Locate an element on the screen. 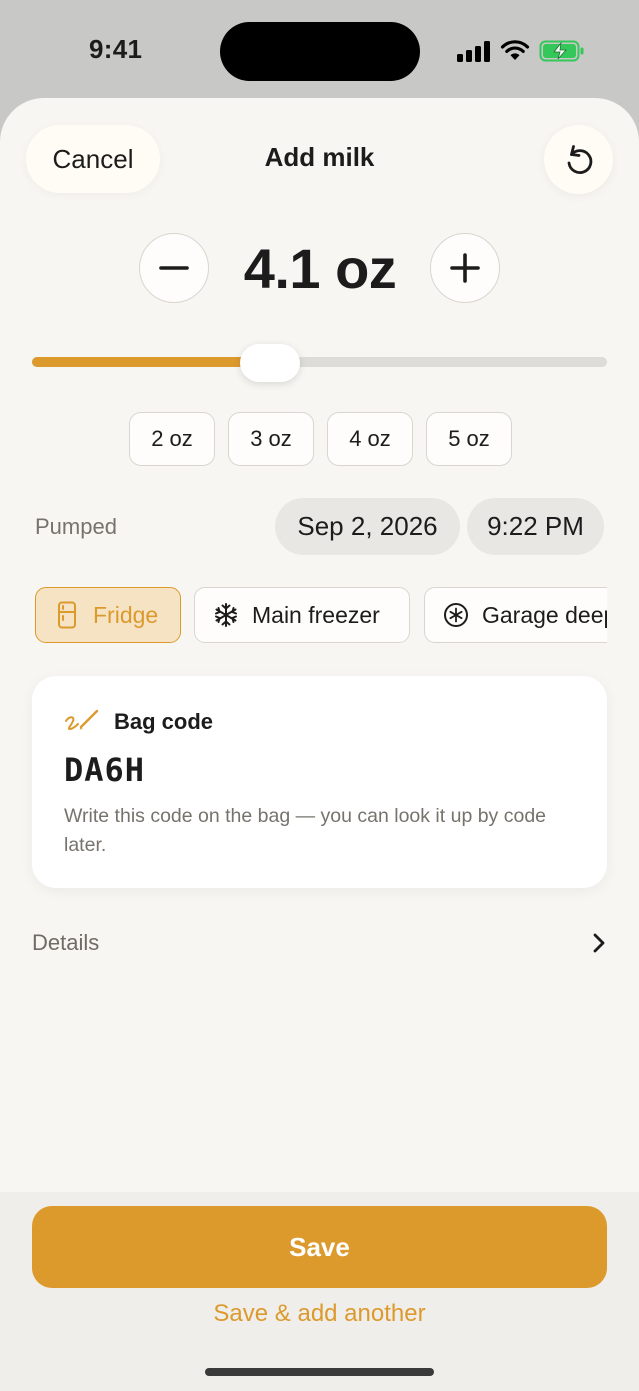 The height and width of the screenshot is (1391, 639). location-label-garage-deep-freezer: Garage deep freezer is located at coordinates (544, 614).